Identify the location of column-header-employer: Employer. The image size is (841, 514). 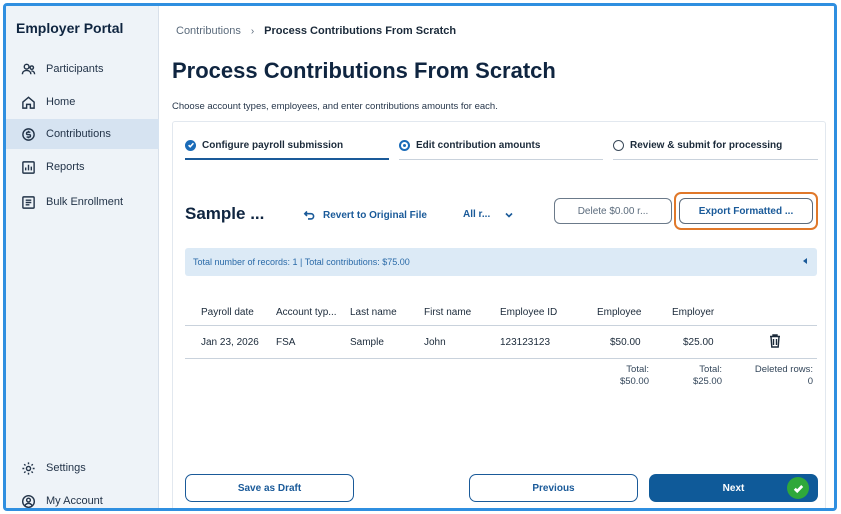
(693, 312).